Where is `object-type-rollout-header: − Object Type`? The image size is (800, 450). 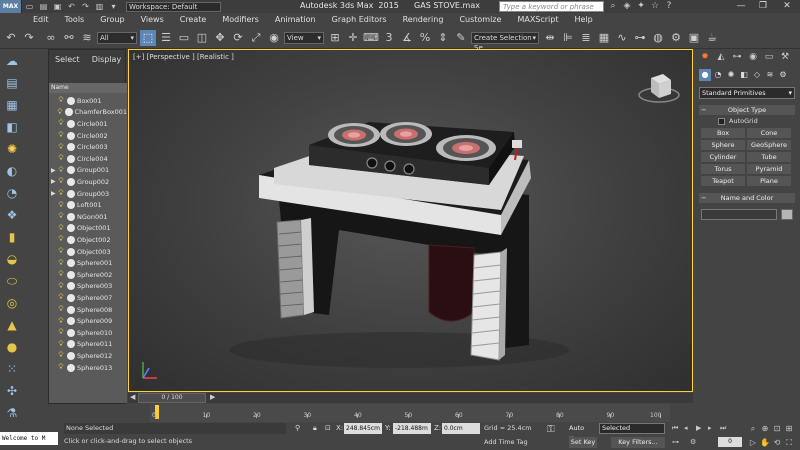
object-type-rollout-header: − Object Type is located at coordinates (747, 110).